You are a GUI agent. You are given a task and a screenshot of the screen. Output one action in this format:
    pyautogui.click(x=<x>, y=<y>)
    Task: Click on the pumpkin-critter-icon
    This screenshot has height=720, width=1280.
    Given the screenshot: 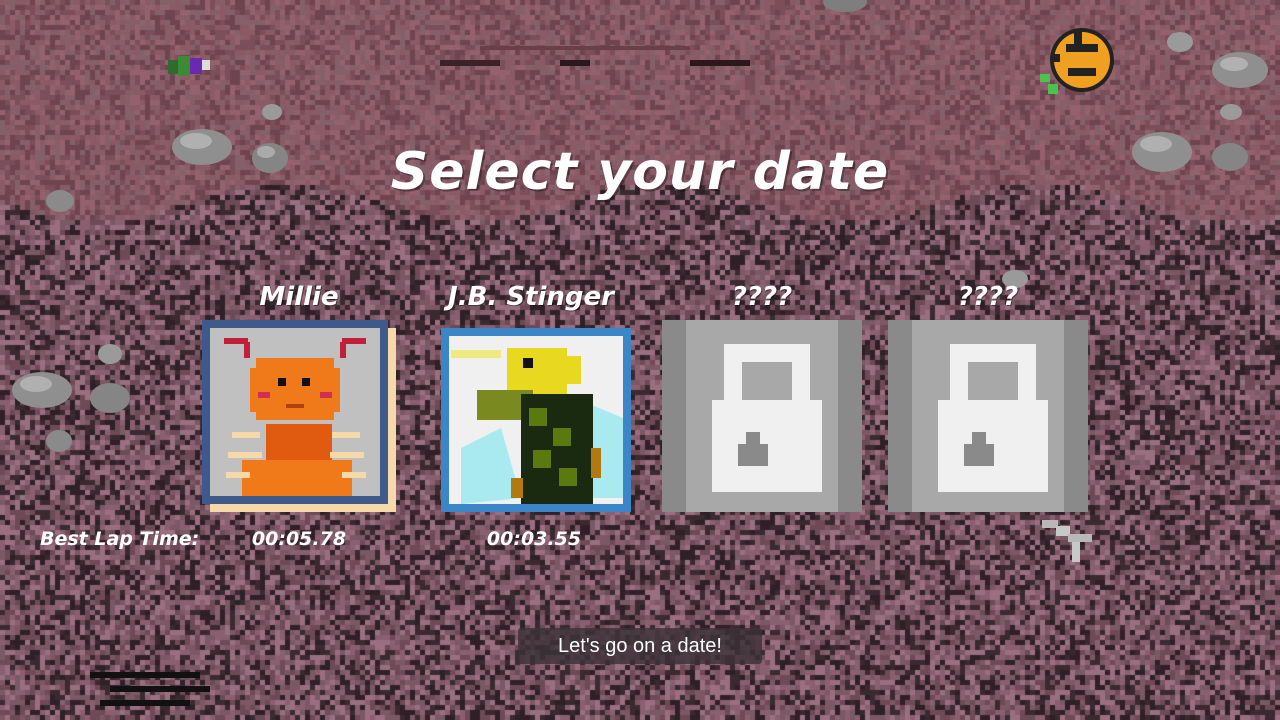 What is the action you would take?
    pyautogui.click(x=1077, y=61)
    